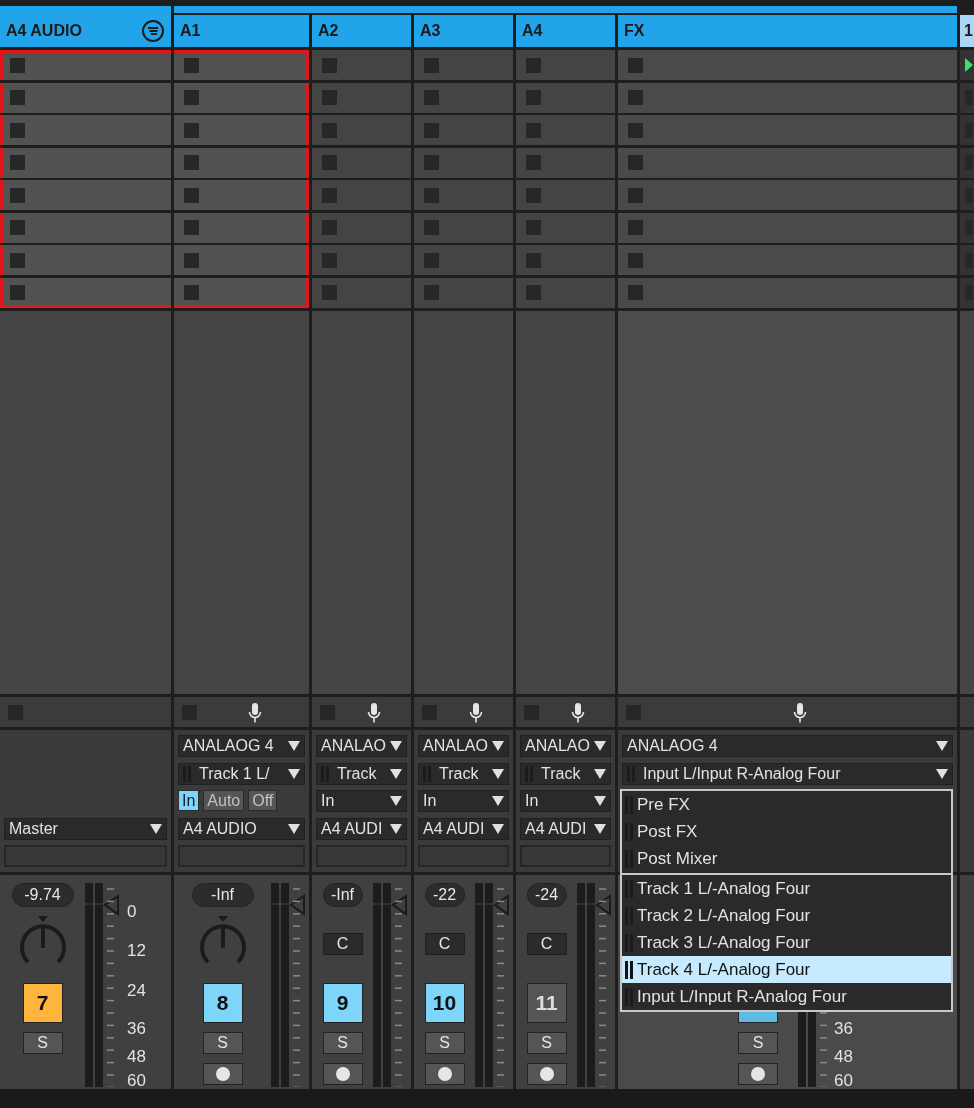  What do you see at coordinates (546, 895) in the screenshot?
I see `volume-value: -24` at bounding box center [546, 895].